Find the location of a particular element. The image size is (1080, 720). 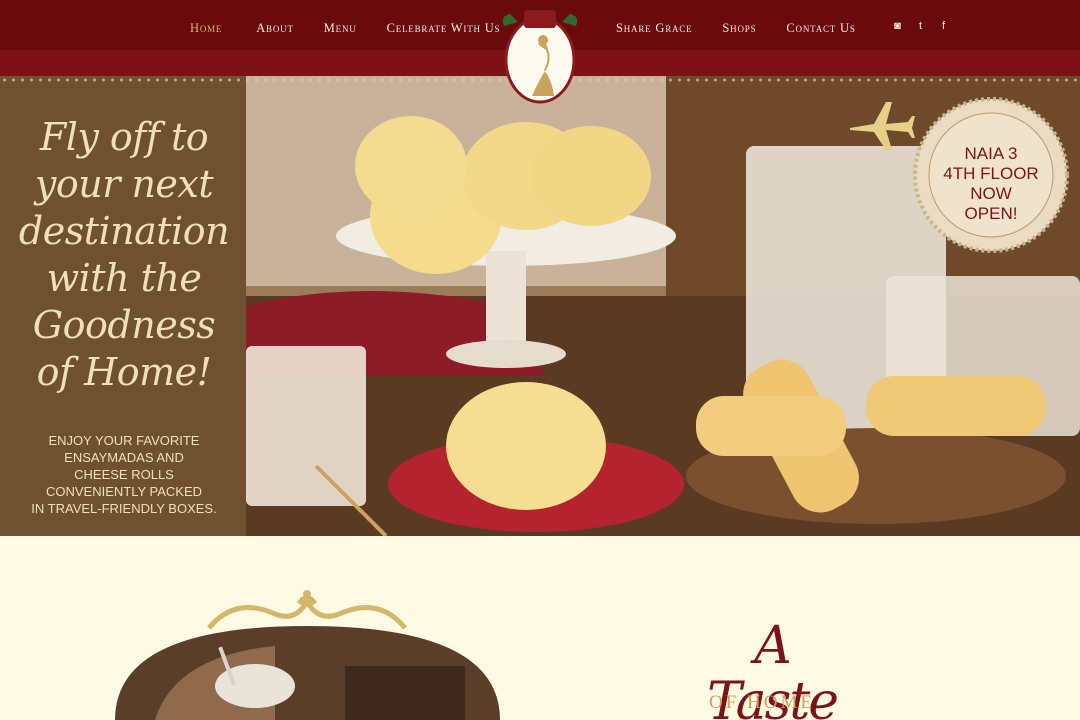

nav-about: About is located at coordinates (275, 28).